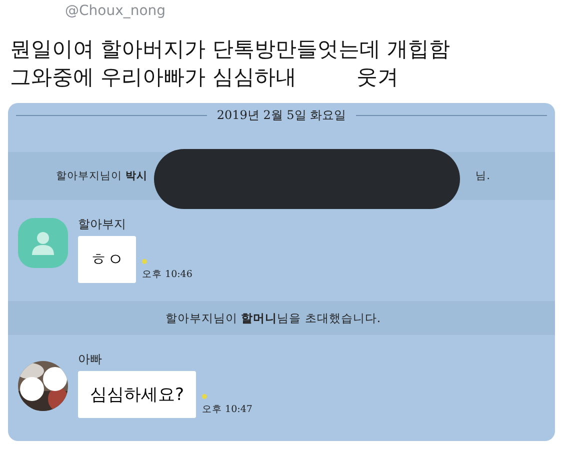  I want to click on tweet-text: 그와중에 우리아빠가 심심하내, so click(153, 77).